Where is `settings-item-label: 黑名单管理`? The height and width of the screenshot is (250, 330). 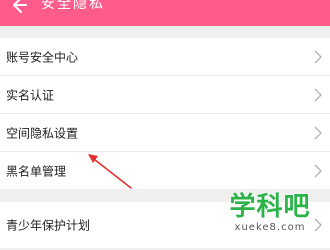 settings-item-label: 黑名单管理 is located at coordinates (36, 171).